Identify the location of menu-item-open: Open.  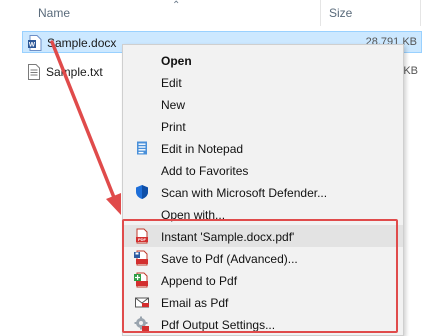
(263, 60).